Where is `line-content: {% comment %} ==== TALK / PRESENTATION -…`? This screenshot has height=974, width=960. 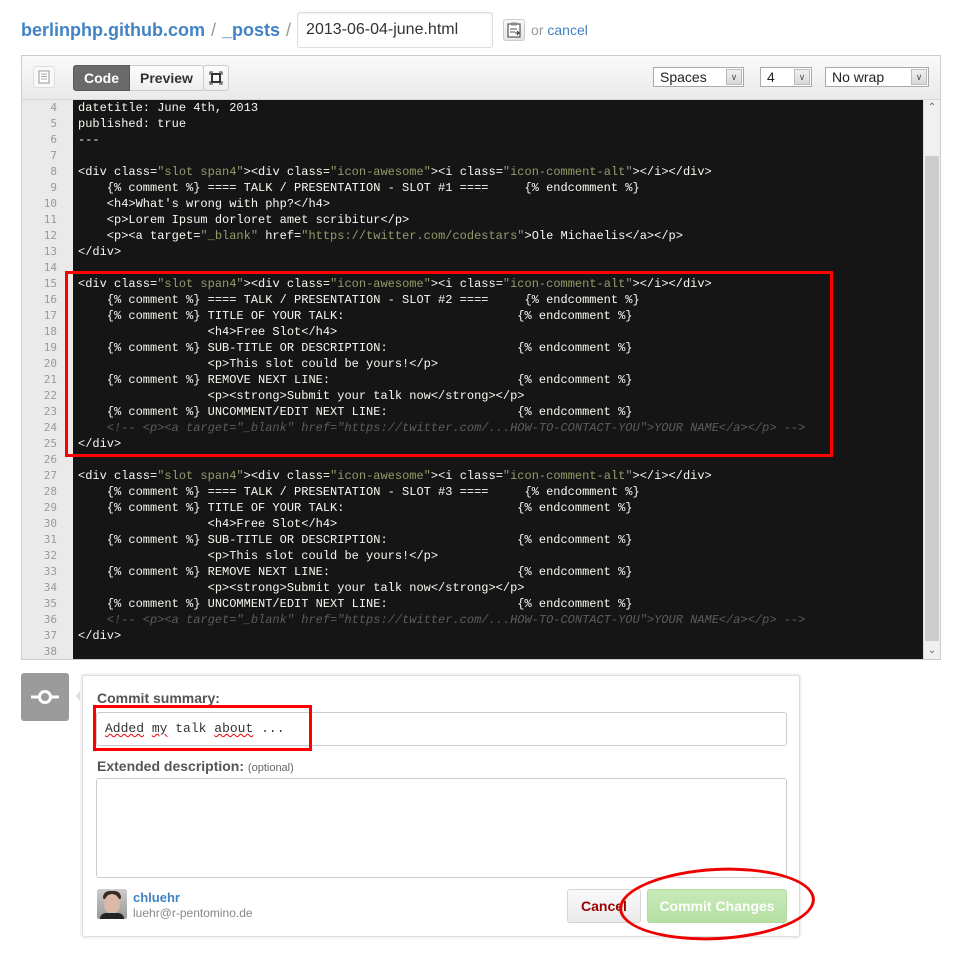
line-content: {% comment %} ==== TALK / PRESENTATION -… is located at coordinates (359, 300).